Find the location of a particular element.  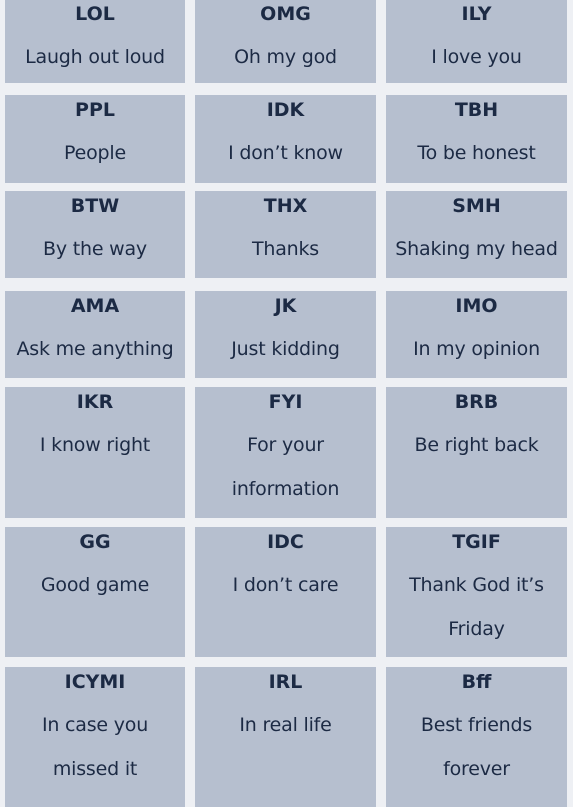

meaning-line: In real life is located at coordinates (285, 725).